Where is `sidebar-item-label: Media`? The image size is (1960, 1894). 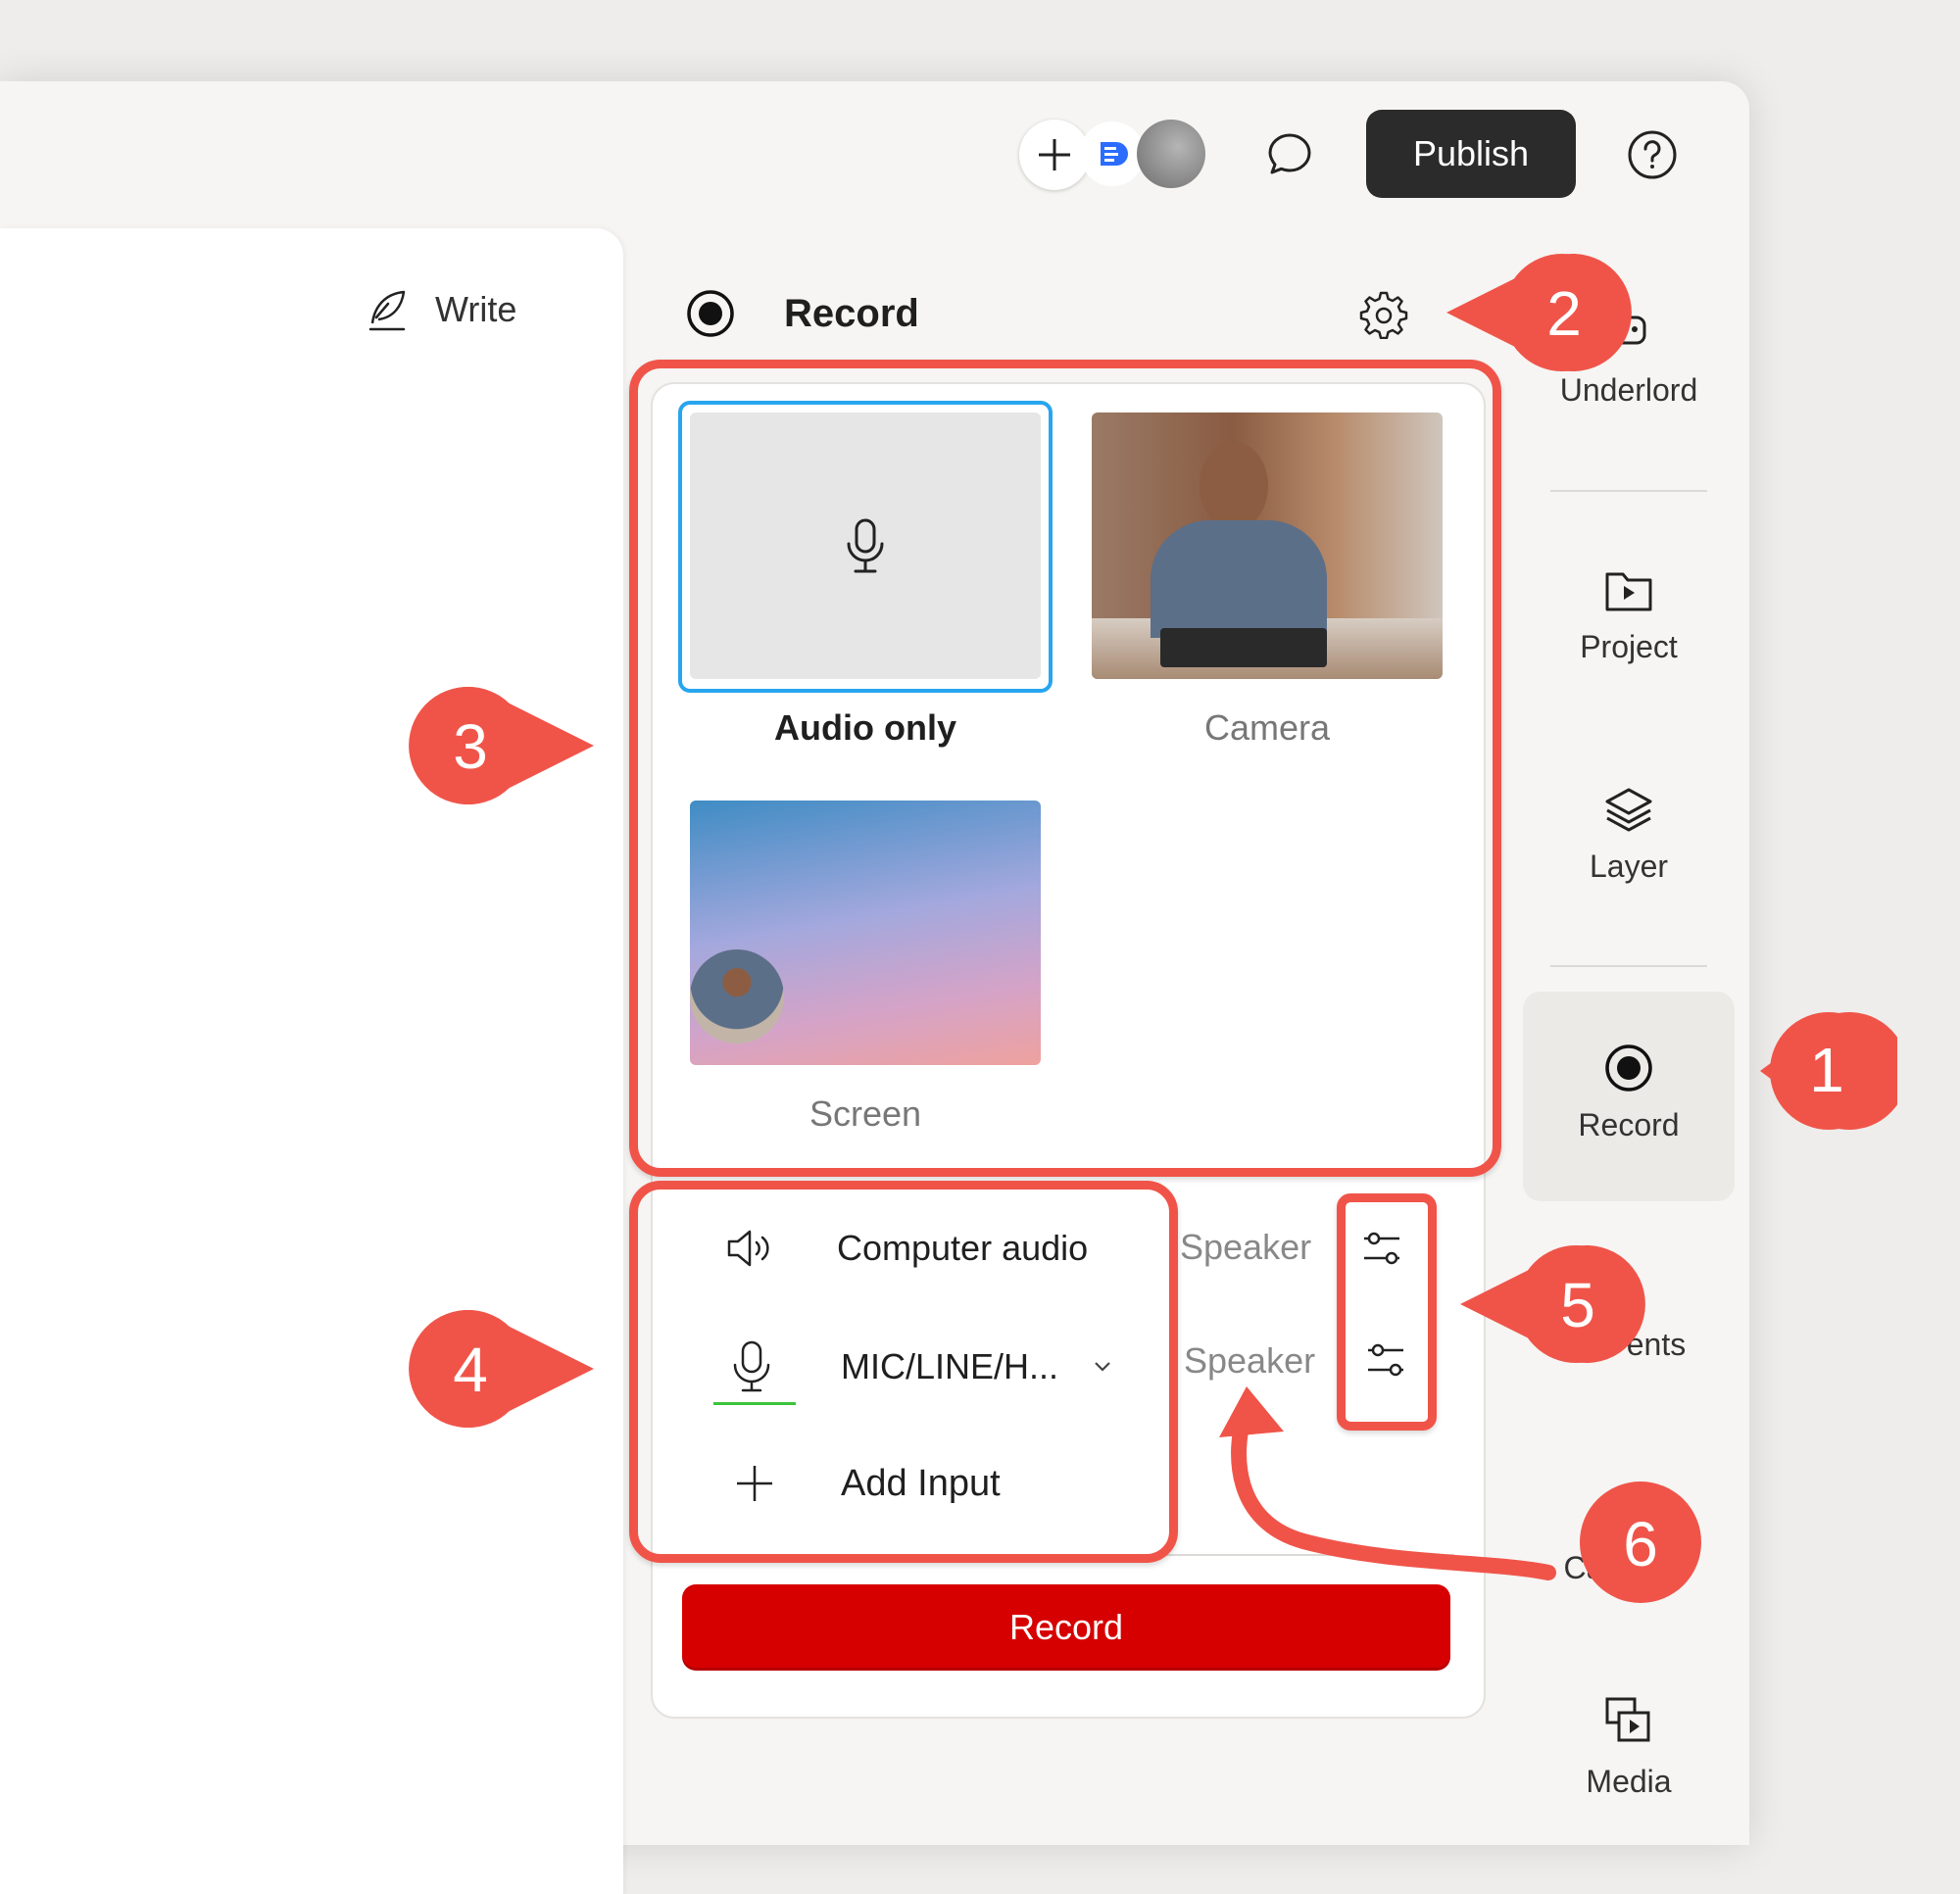 sidebar-item-label: Media is located at coordinates (1629, 1781).